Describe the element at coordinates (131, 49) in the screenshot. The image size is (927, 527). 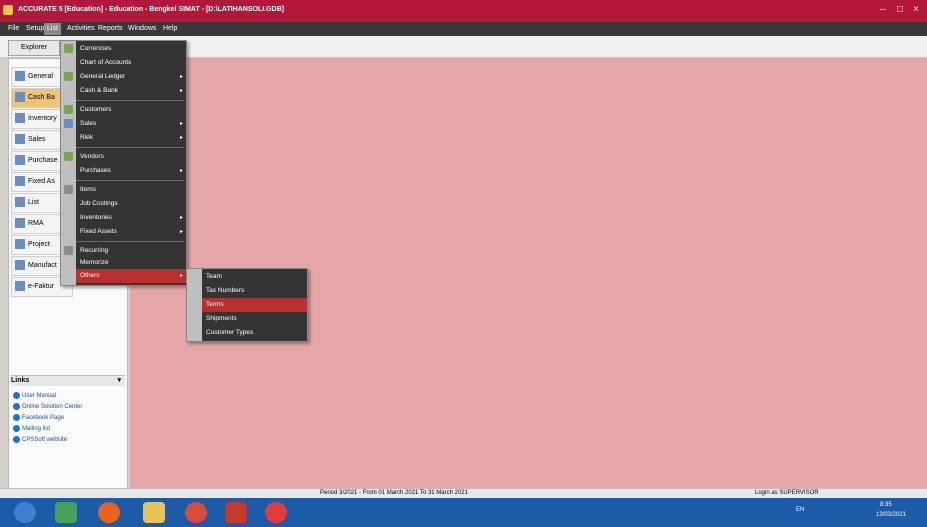
I see `menu-item-currencies: Currencies` at that location.